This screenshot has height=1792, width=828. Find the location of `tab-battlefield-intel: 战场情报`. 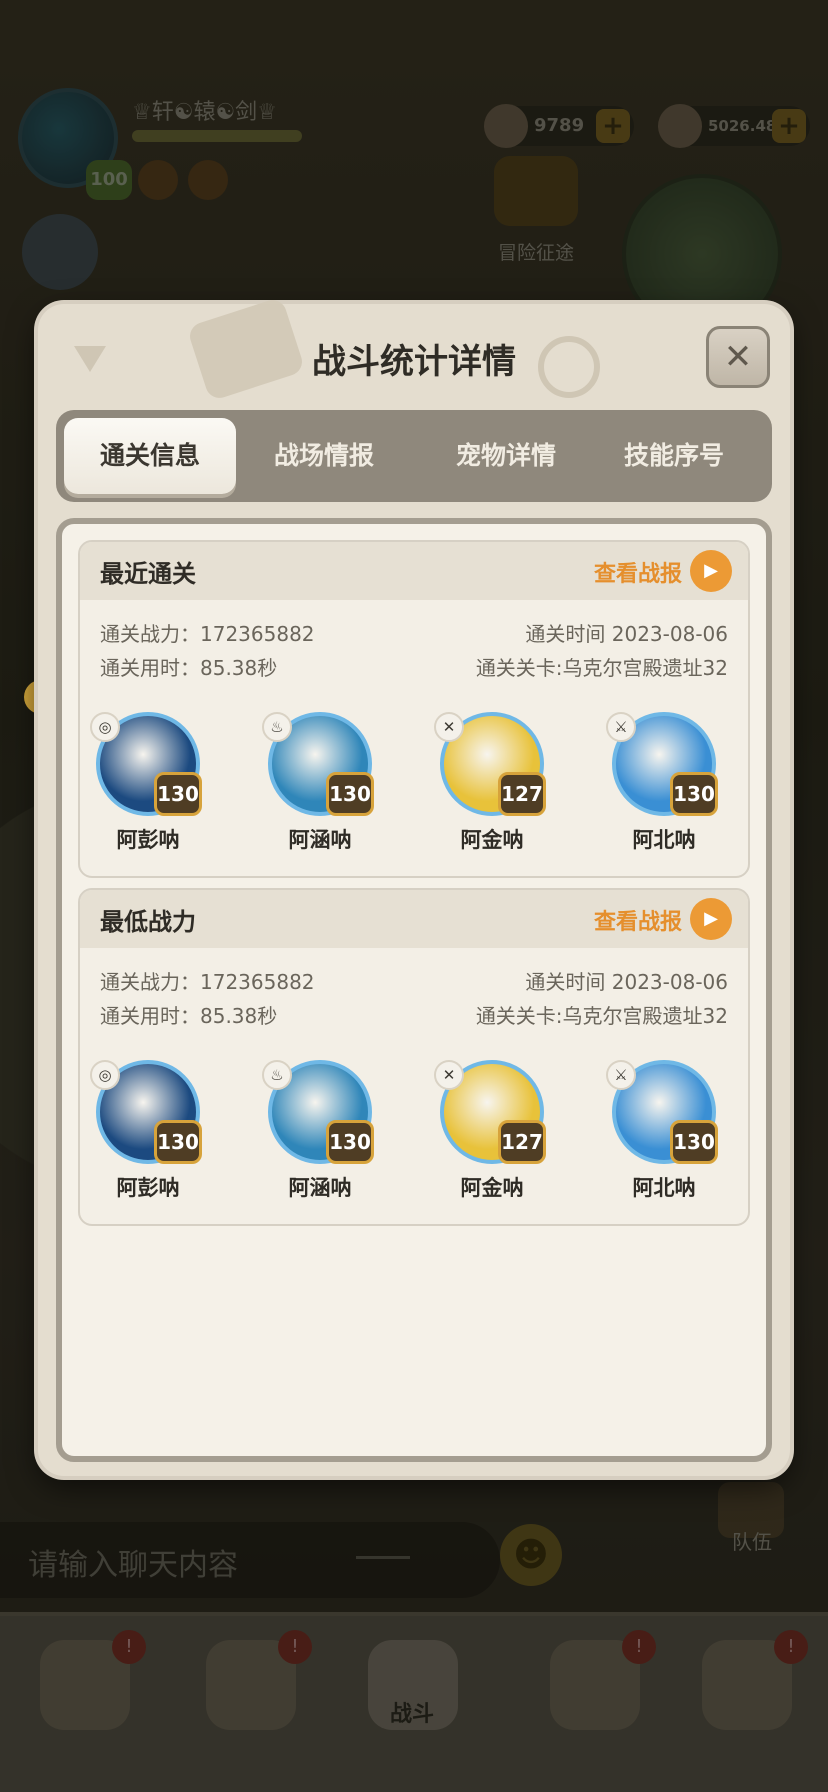

tab-battlefield-intel: 战场情报 is located at coordinates (324, 456).